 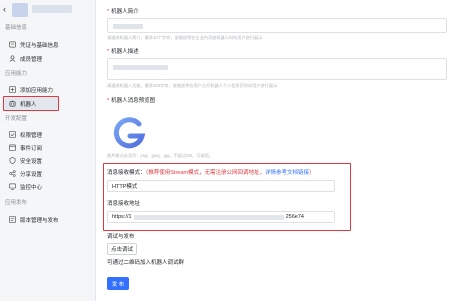 I want to click on intro-label: * 机器人简介, so click(x=123, y=12).